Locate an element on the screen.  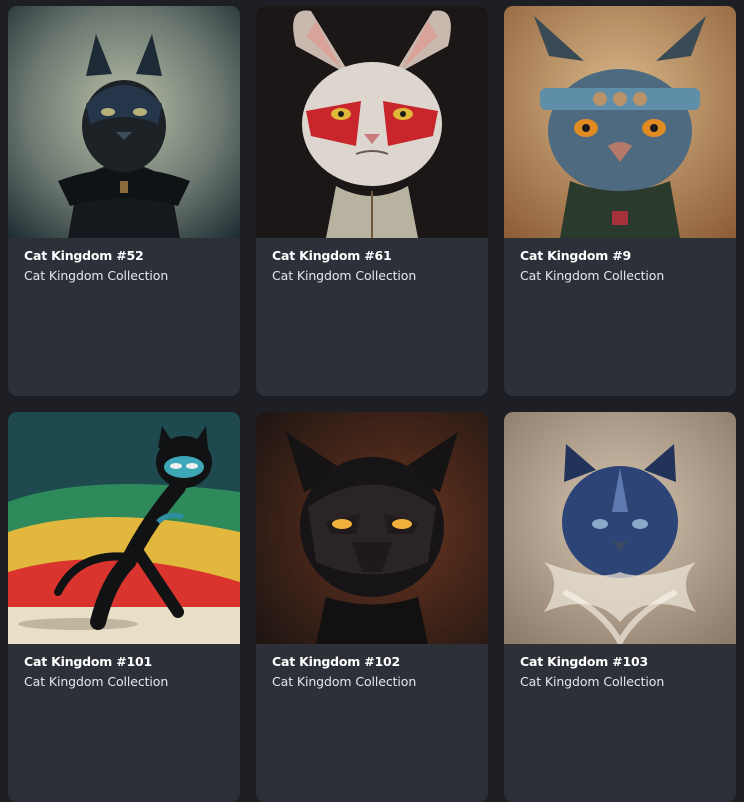
warpaint-cat-art is located at coordinates (372, 122).